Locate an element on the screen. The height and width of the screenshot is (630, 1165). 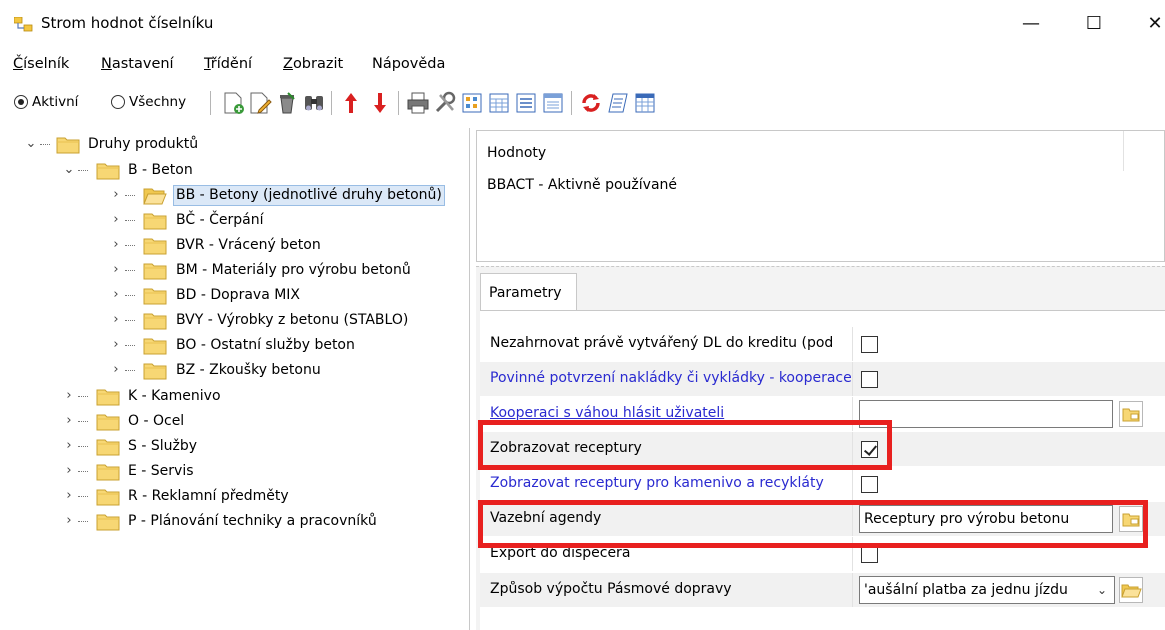
radio-all is located at coordinates (118, 102).